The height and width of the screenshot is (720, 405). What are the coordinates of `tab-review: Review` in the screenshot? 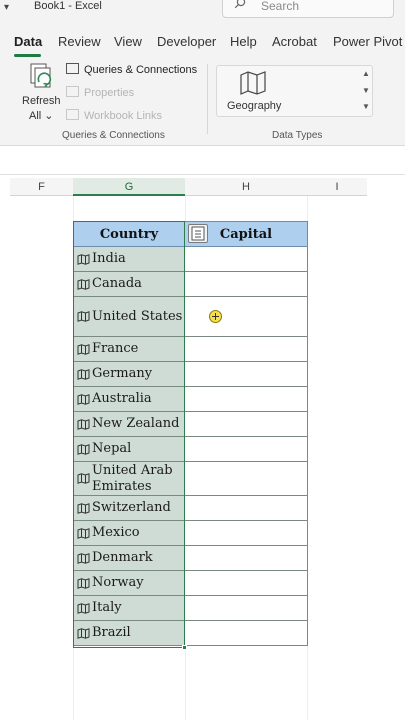 It's located at (79, 41).